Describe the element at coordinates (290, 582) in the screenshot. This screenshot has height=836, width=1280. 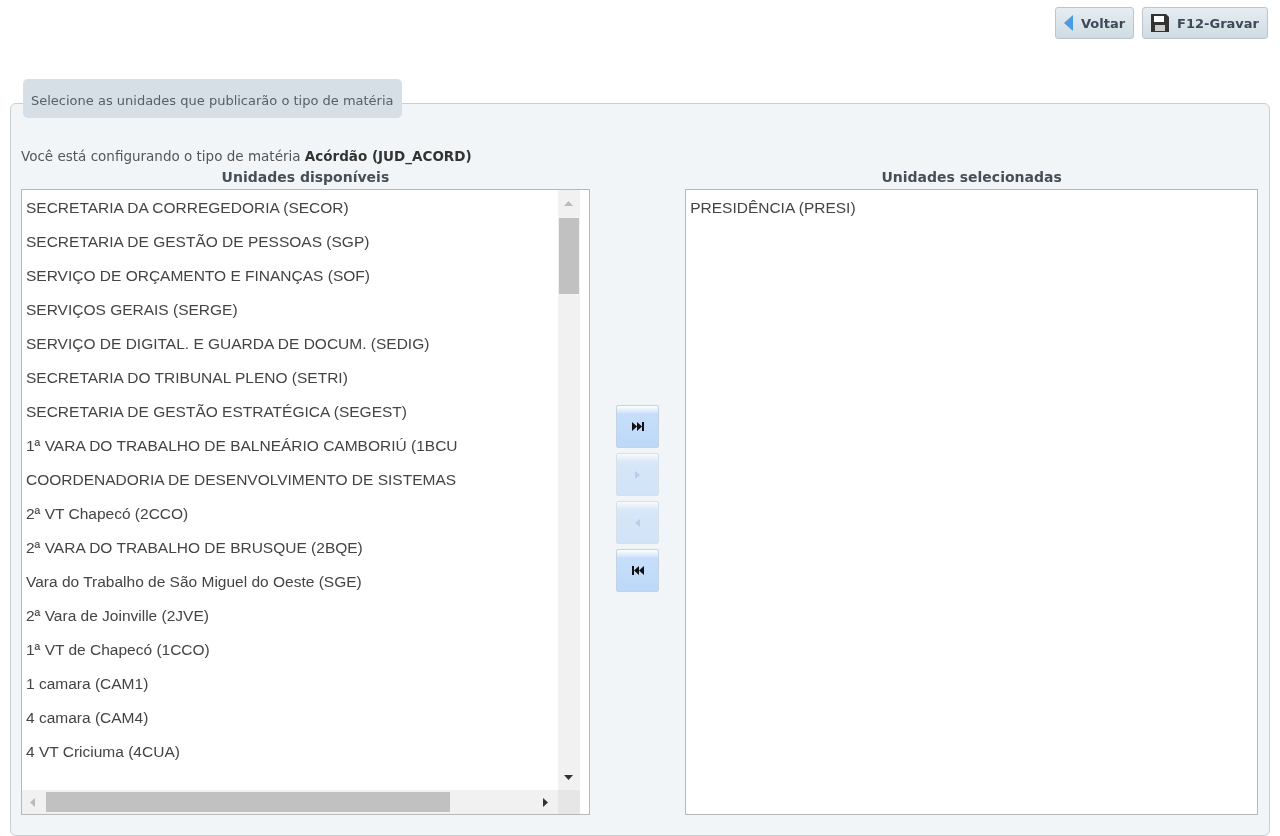
I see `list-item: Vara do Trabalho de São Miguel do Oeste (SGE)` at that location.